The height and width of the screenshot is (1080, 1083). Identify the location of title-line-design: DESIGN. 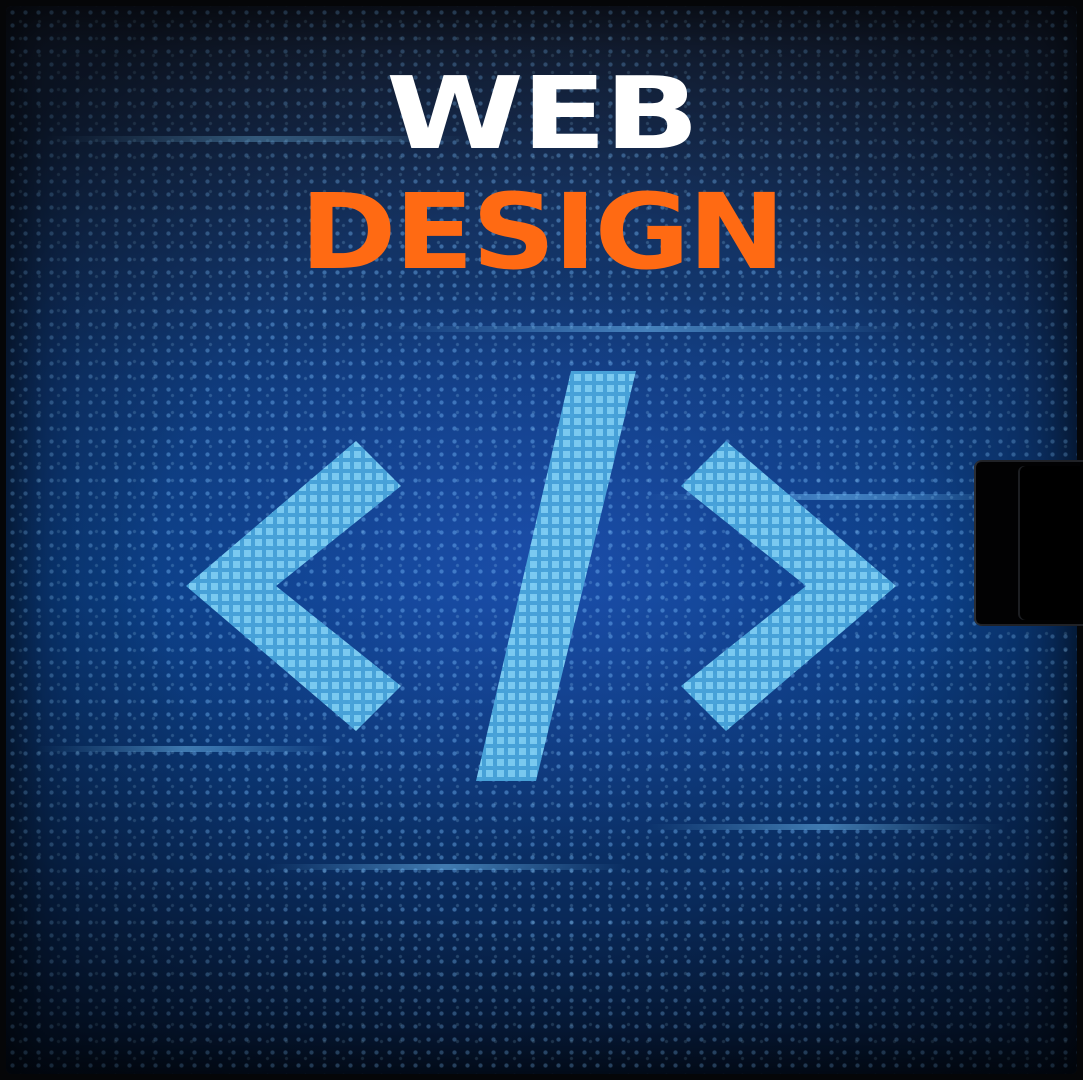
(542, 232).